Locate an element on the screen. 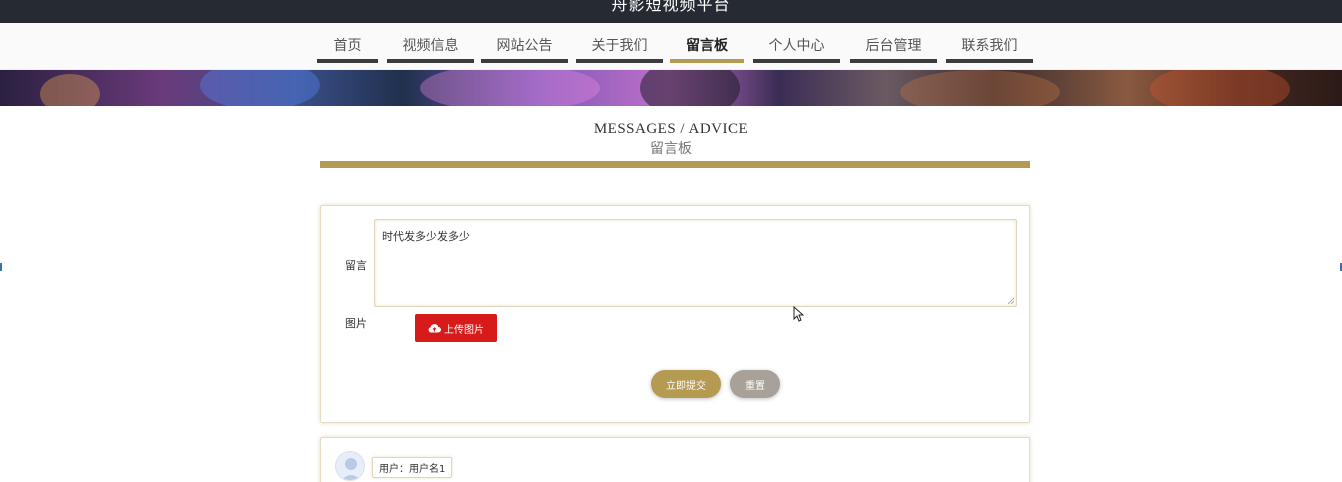  hero-banner is located at coordinates (671, 88).